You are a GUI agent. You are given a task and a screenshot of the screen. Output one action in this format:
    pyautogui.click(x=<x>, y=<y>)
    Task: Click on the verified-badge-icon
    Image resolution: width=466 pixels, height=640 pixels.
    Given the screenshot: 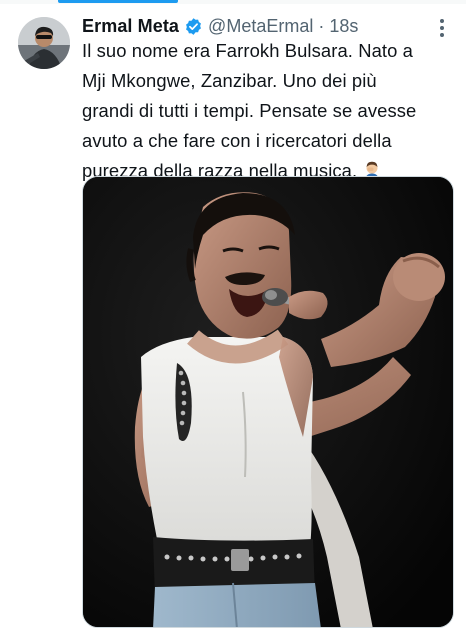 What is the action you would take?
    pyautogui.click(x=193, y=26)
    